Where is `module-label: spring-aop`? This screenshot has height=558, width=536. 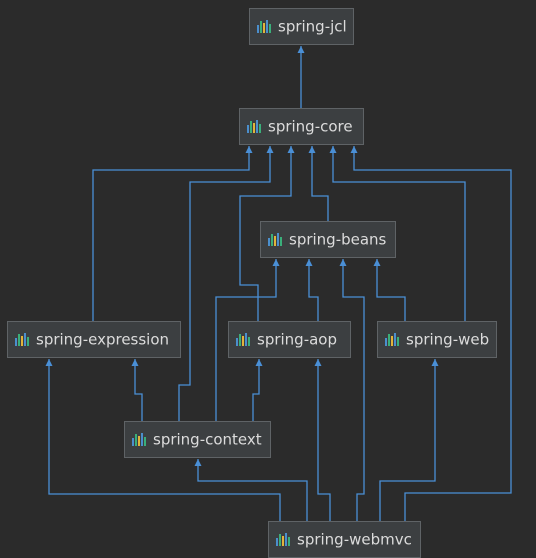 module-label: spring-aop is located at coordinates (297, 340).